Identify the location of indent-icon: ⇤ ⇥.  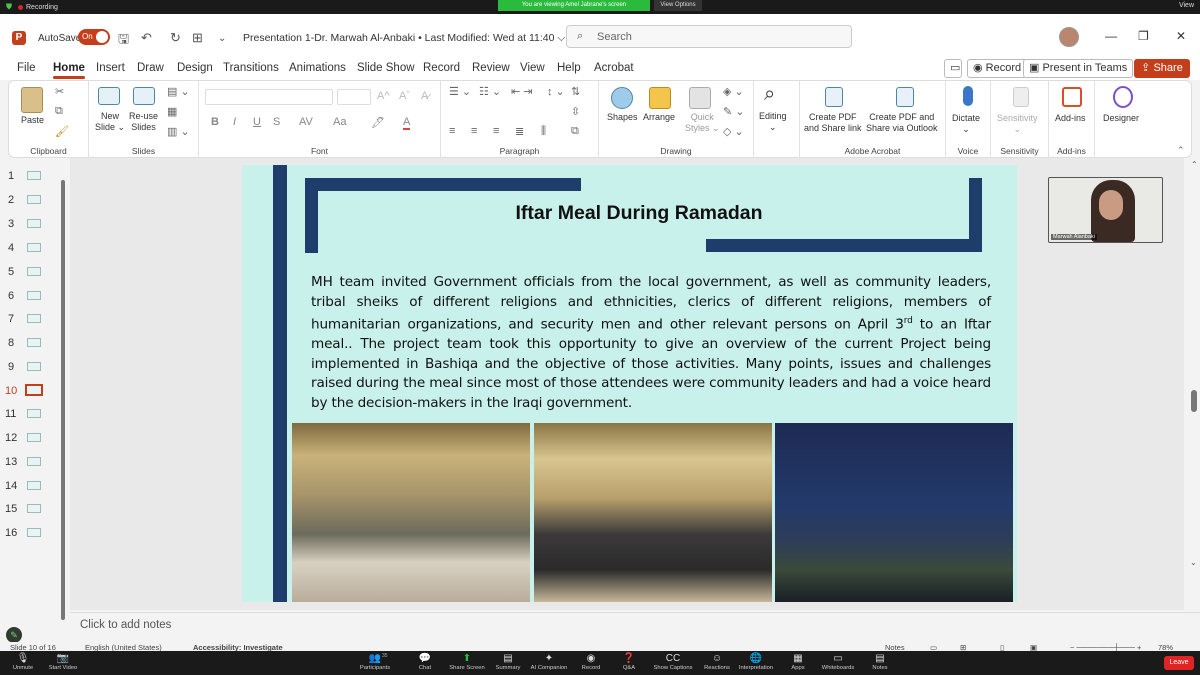
(522, 91).